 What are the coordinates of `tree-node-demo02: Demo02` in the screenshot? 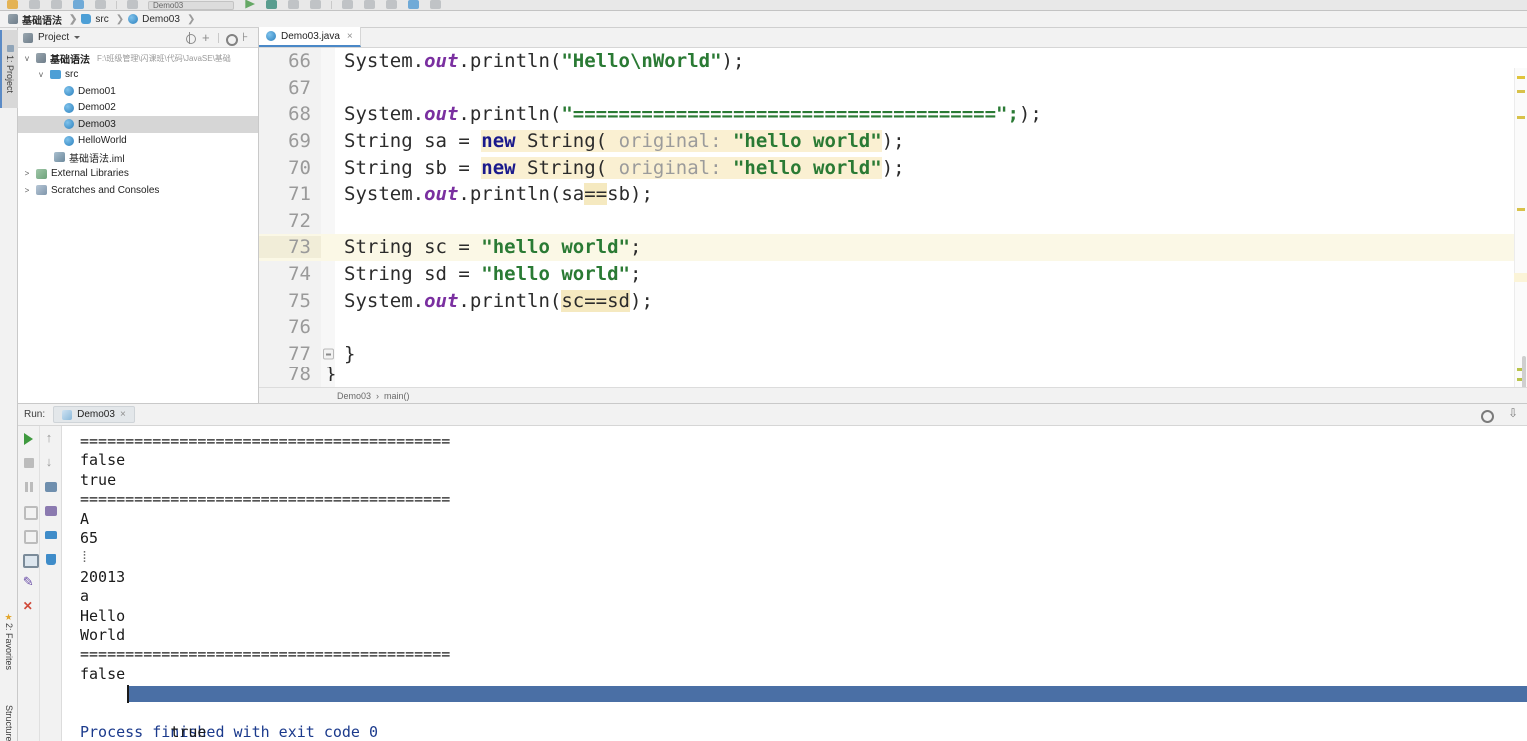 It's located at (138, 108).